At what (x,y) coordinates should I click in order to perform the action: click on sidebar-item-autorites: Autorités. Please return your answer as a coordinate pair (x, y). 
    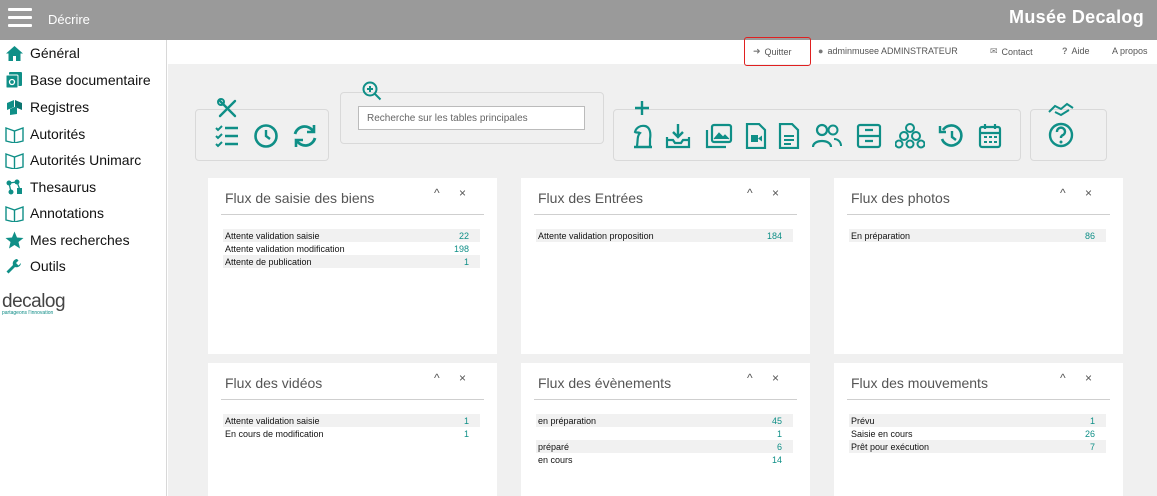
    Looking at the image, I should click on (44, 134).